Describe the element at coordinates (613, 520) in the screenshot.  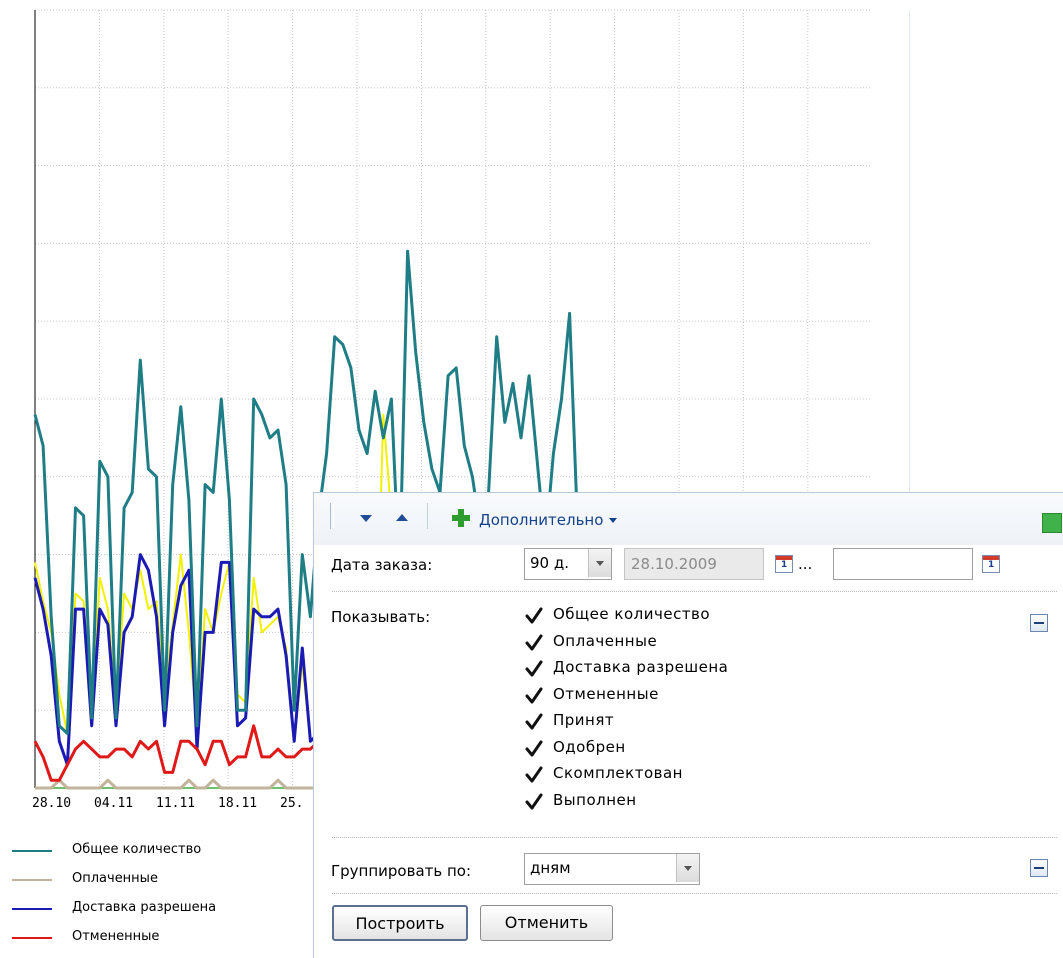
I see `chevron-down-icon` at that location.